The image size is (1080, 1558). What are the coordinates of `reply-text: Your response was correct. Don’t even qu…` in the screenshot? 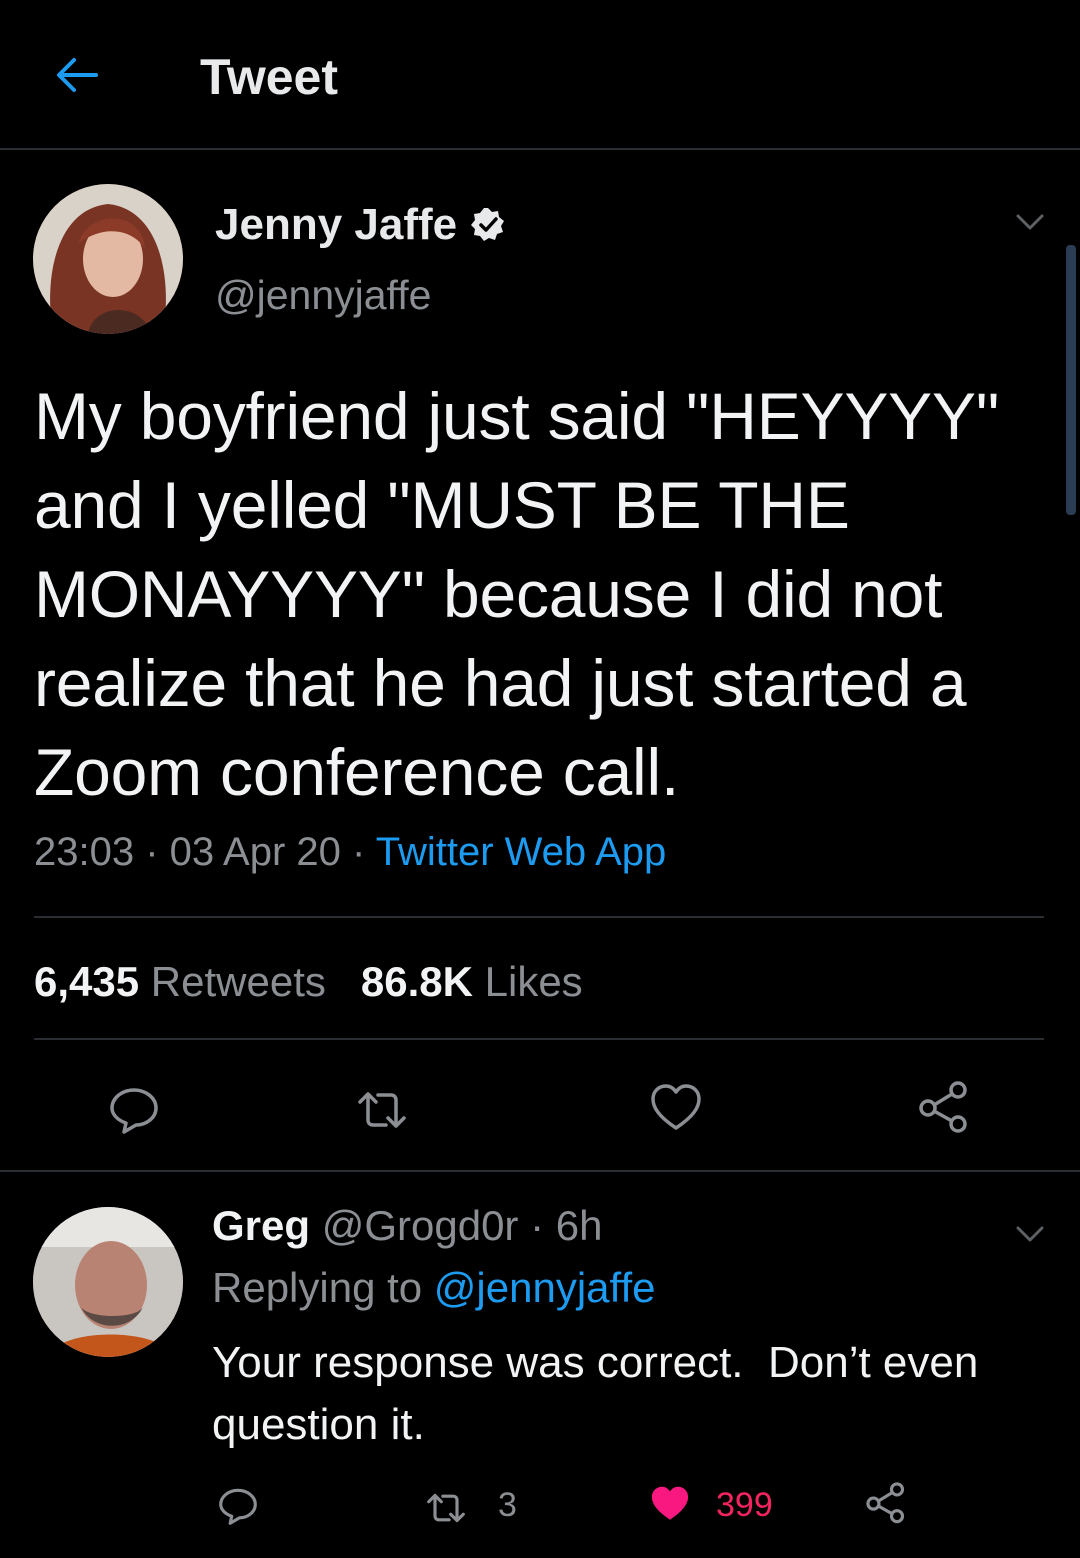 It's located at (601, 1393).